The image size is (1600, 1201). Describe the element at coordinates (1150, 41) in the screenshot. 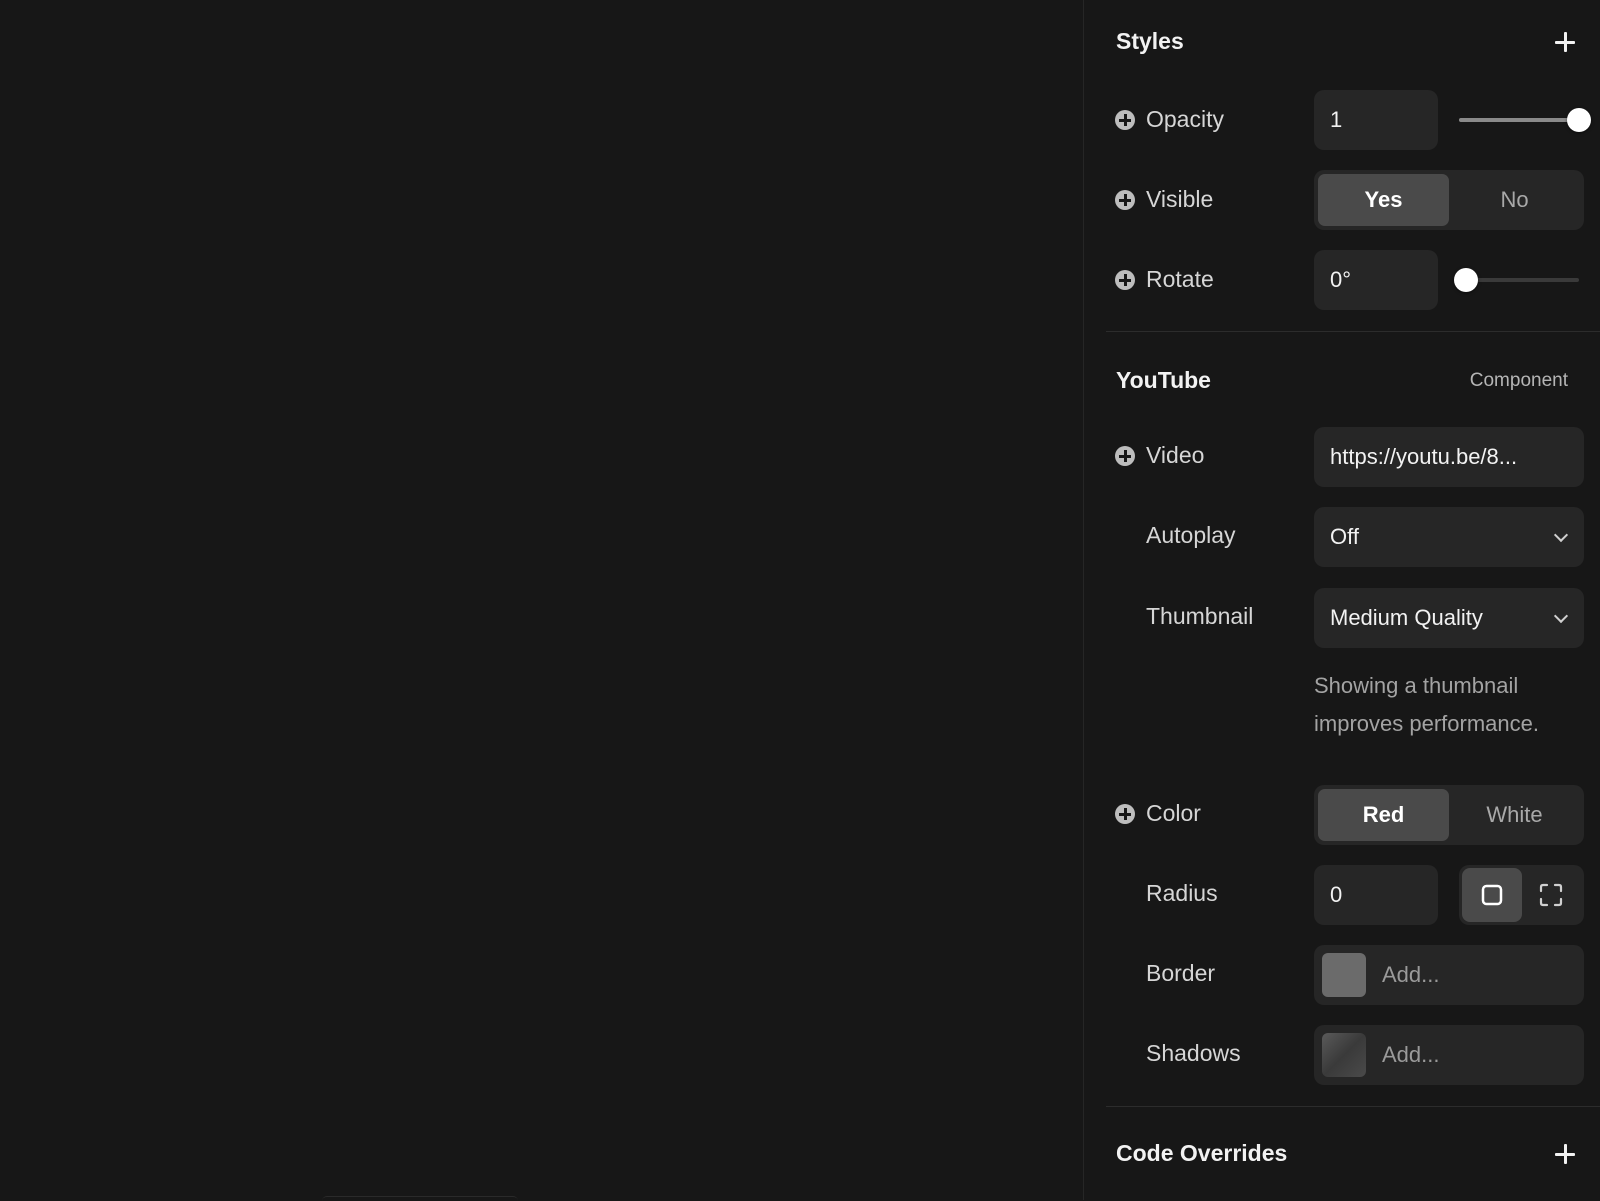

I see `styles-title: Styles` at that location.